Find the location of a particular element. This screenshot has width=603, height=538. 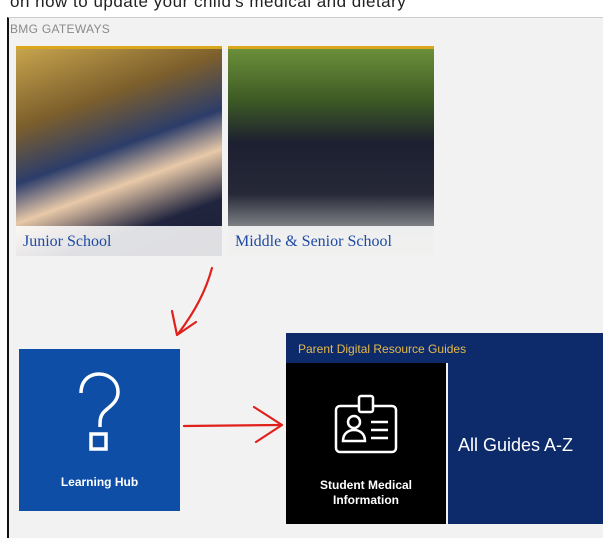

all-guides-a-z-tile: All Guides A-Z is located at coordinates (525, 443).